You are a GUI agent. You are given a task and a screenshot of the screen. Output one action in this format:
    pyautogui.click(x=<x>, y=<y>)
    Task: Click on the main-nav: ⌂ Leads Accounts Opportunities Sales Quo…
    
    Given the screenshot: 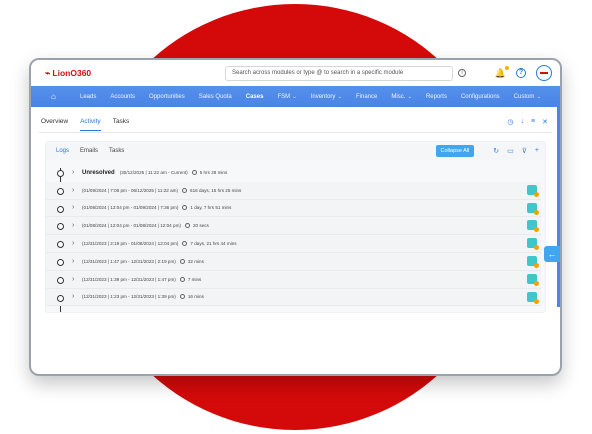 What is the action you would take?
    pyautogui.click(x=295, y=96)
    